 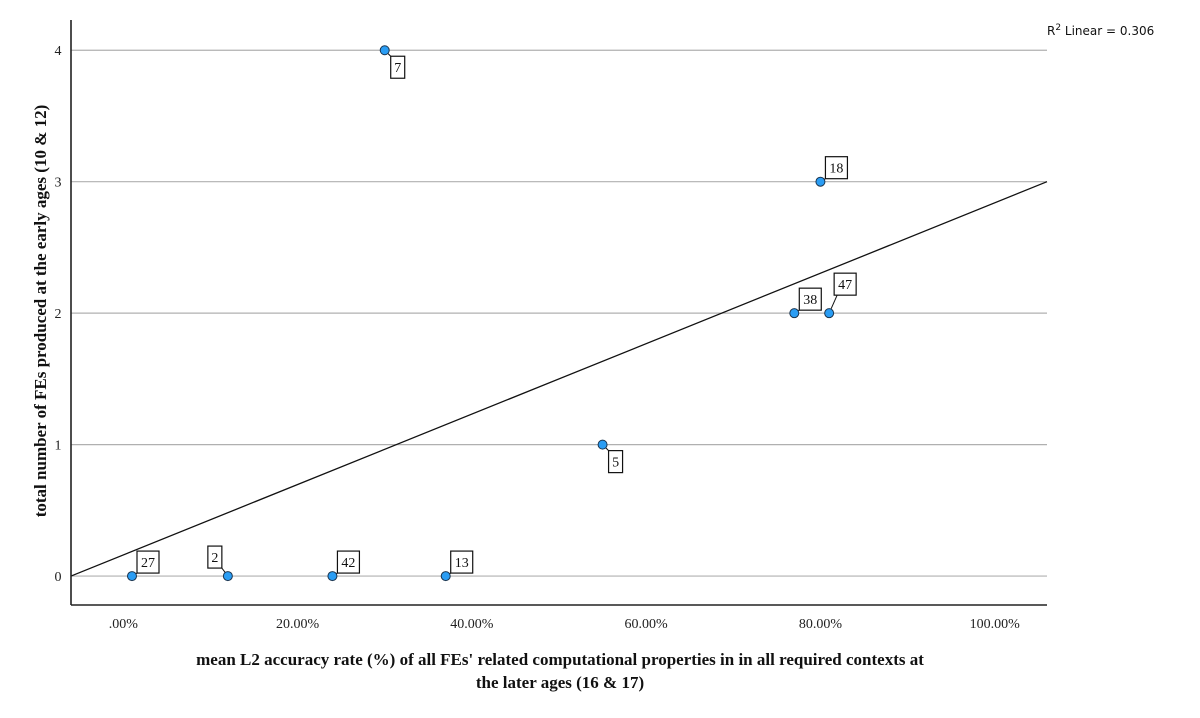 I want to click on point-label: 13, so click(x=462, y=563).